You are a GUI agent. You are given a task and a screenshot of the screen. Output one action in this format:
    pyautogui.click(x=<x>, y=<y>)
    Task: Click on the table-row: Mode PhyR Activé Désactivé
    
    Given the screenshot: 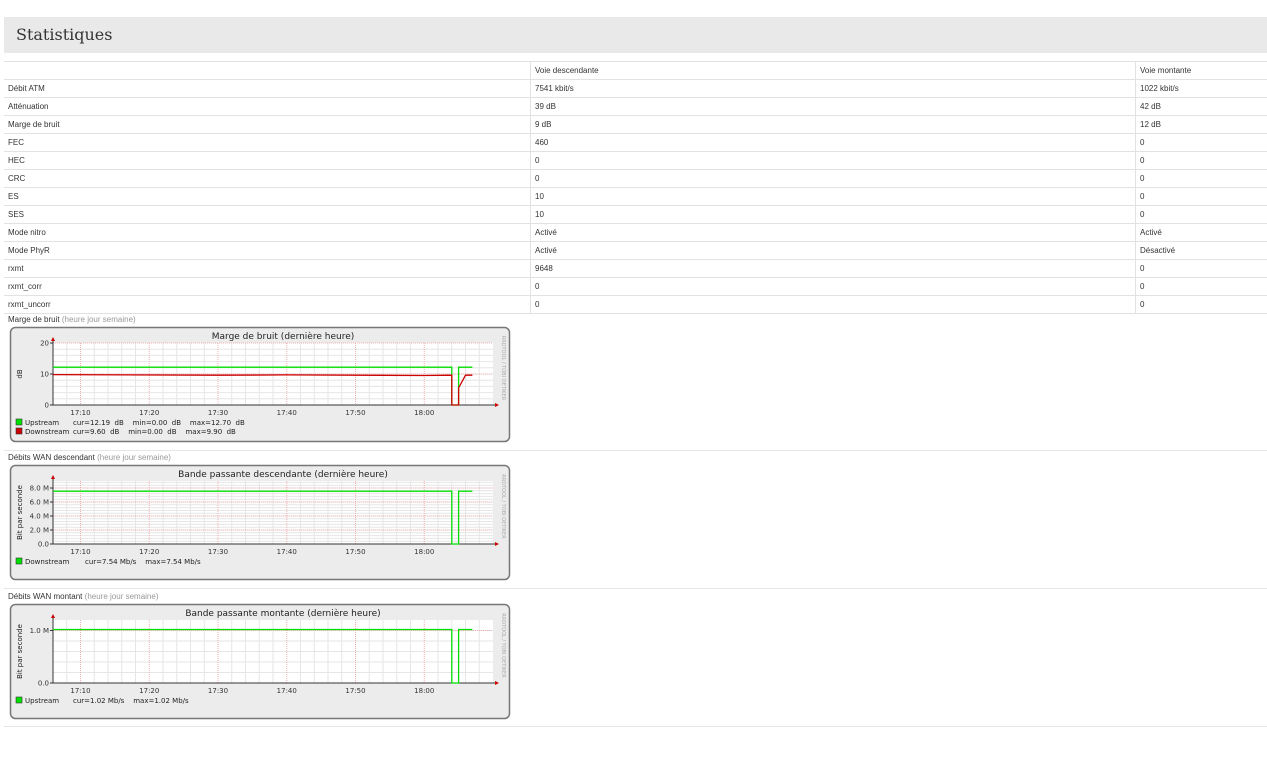 What is the action you would take?
    pyautogui.click(x=635, y=250)
    